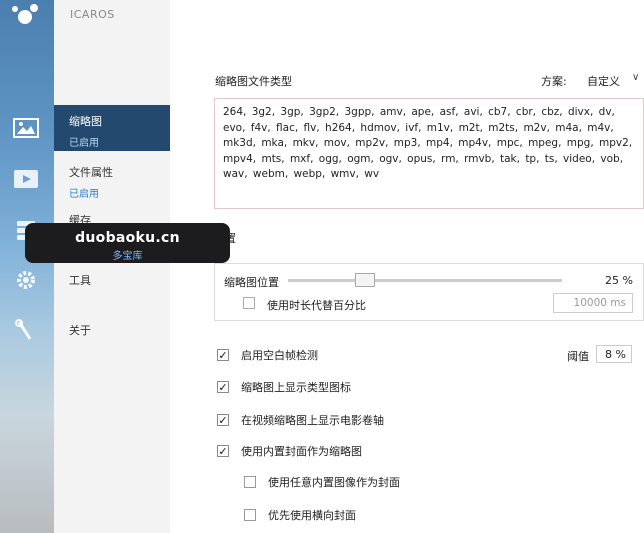  I want to click on nav-item-label: 缩略图, so click(85, 121).